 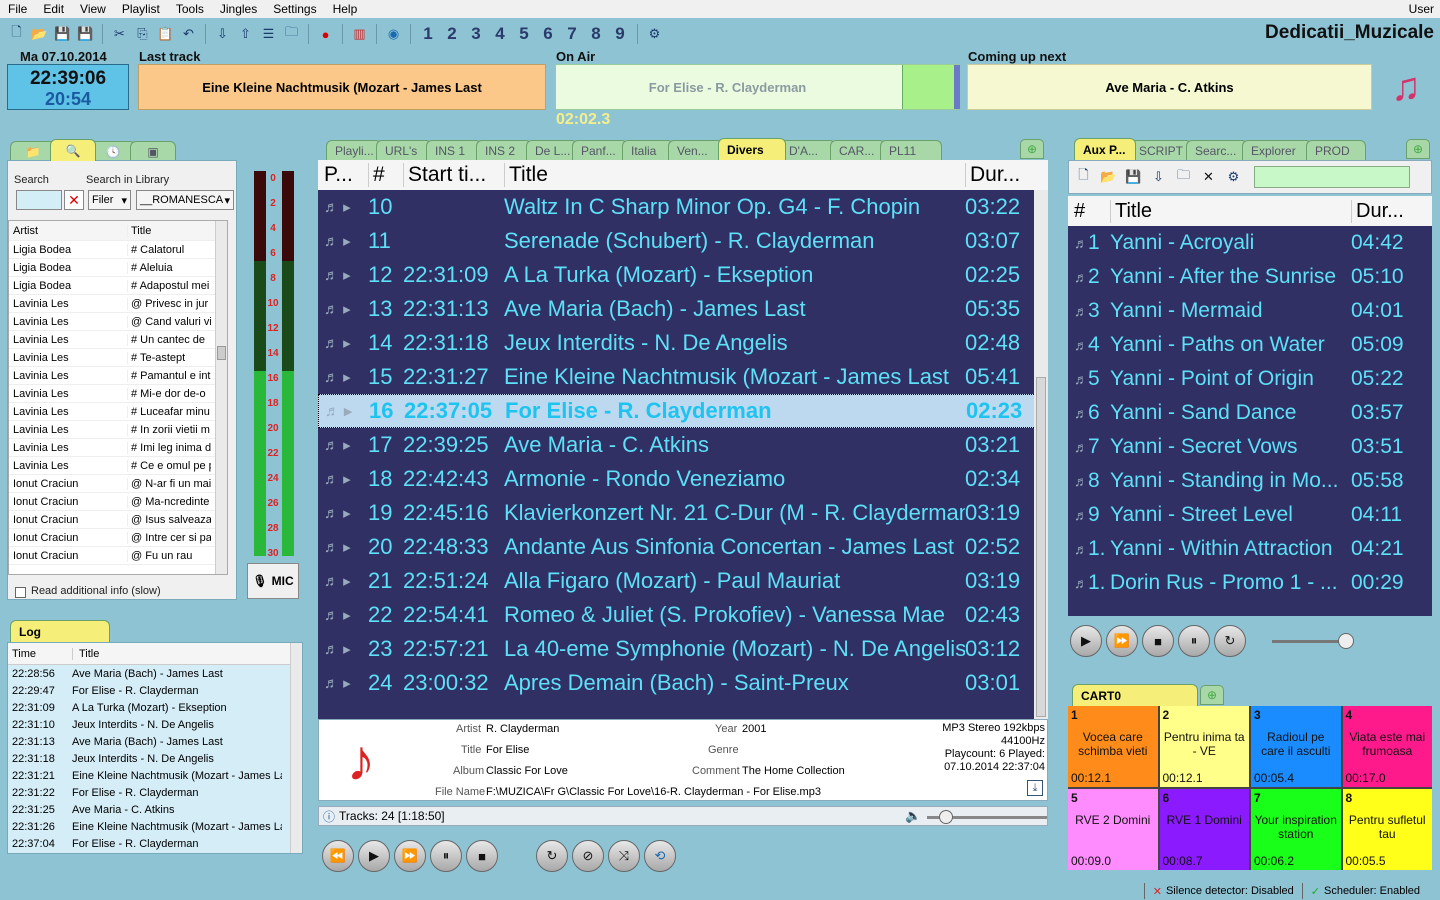 I want to click on library-row: Ionut Craciun @ Isus salveaza, so click(x=118, y=520).